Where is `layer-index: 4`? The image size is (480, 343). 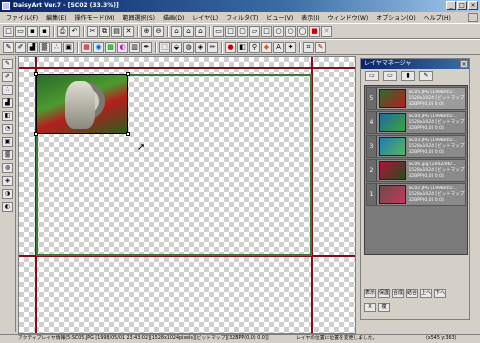
layer-index: 4 is located at coordinates (372, 122).